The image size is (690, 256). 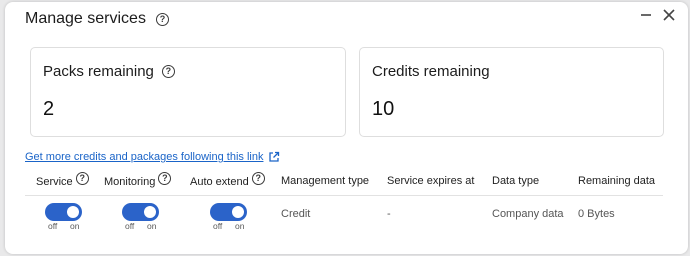 I want to click on auto-extend-toggle-on-label: on, so click(x=240, y=226).